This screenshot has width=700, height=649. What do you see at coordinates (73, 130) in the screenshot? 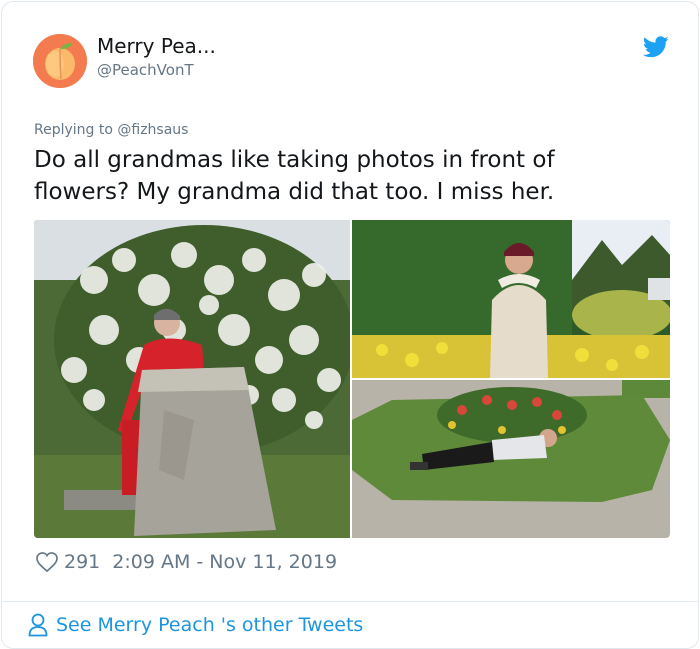
I see `reply-prefix: Replying to` at bounding box center [73, 130].